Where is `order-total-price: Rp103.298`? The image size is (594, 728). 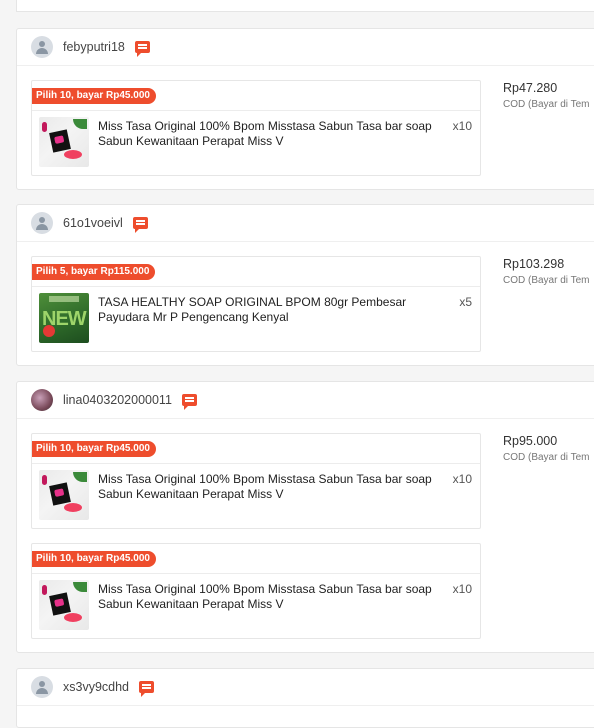 order-total-price: Rp103.298 is located at coordinates (534, 264).